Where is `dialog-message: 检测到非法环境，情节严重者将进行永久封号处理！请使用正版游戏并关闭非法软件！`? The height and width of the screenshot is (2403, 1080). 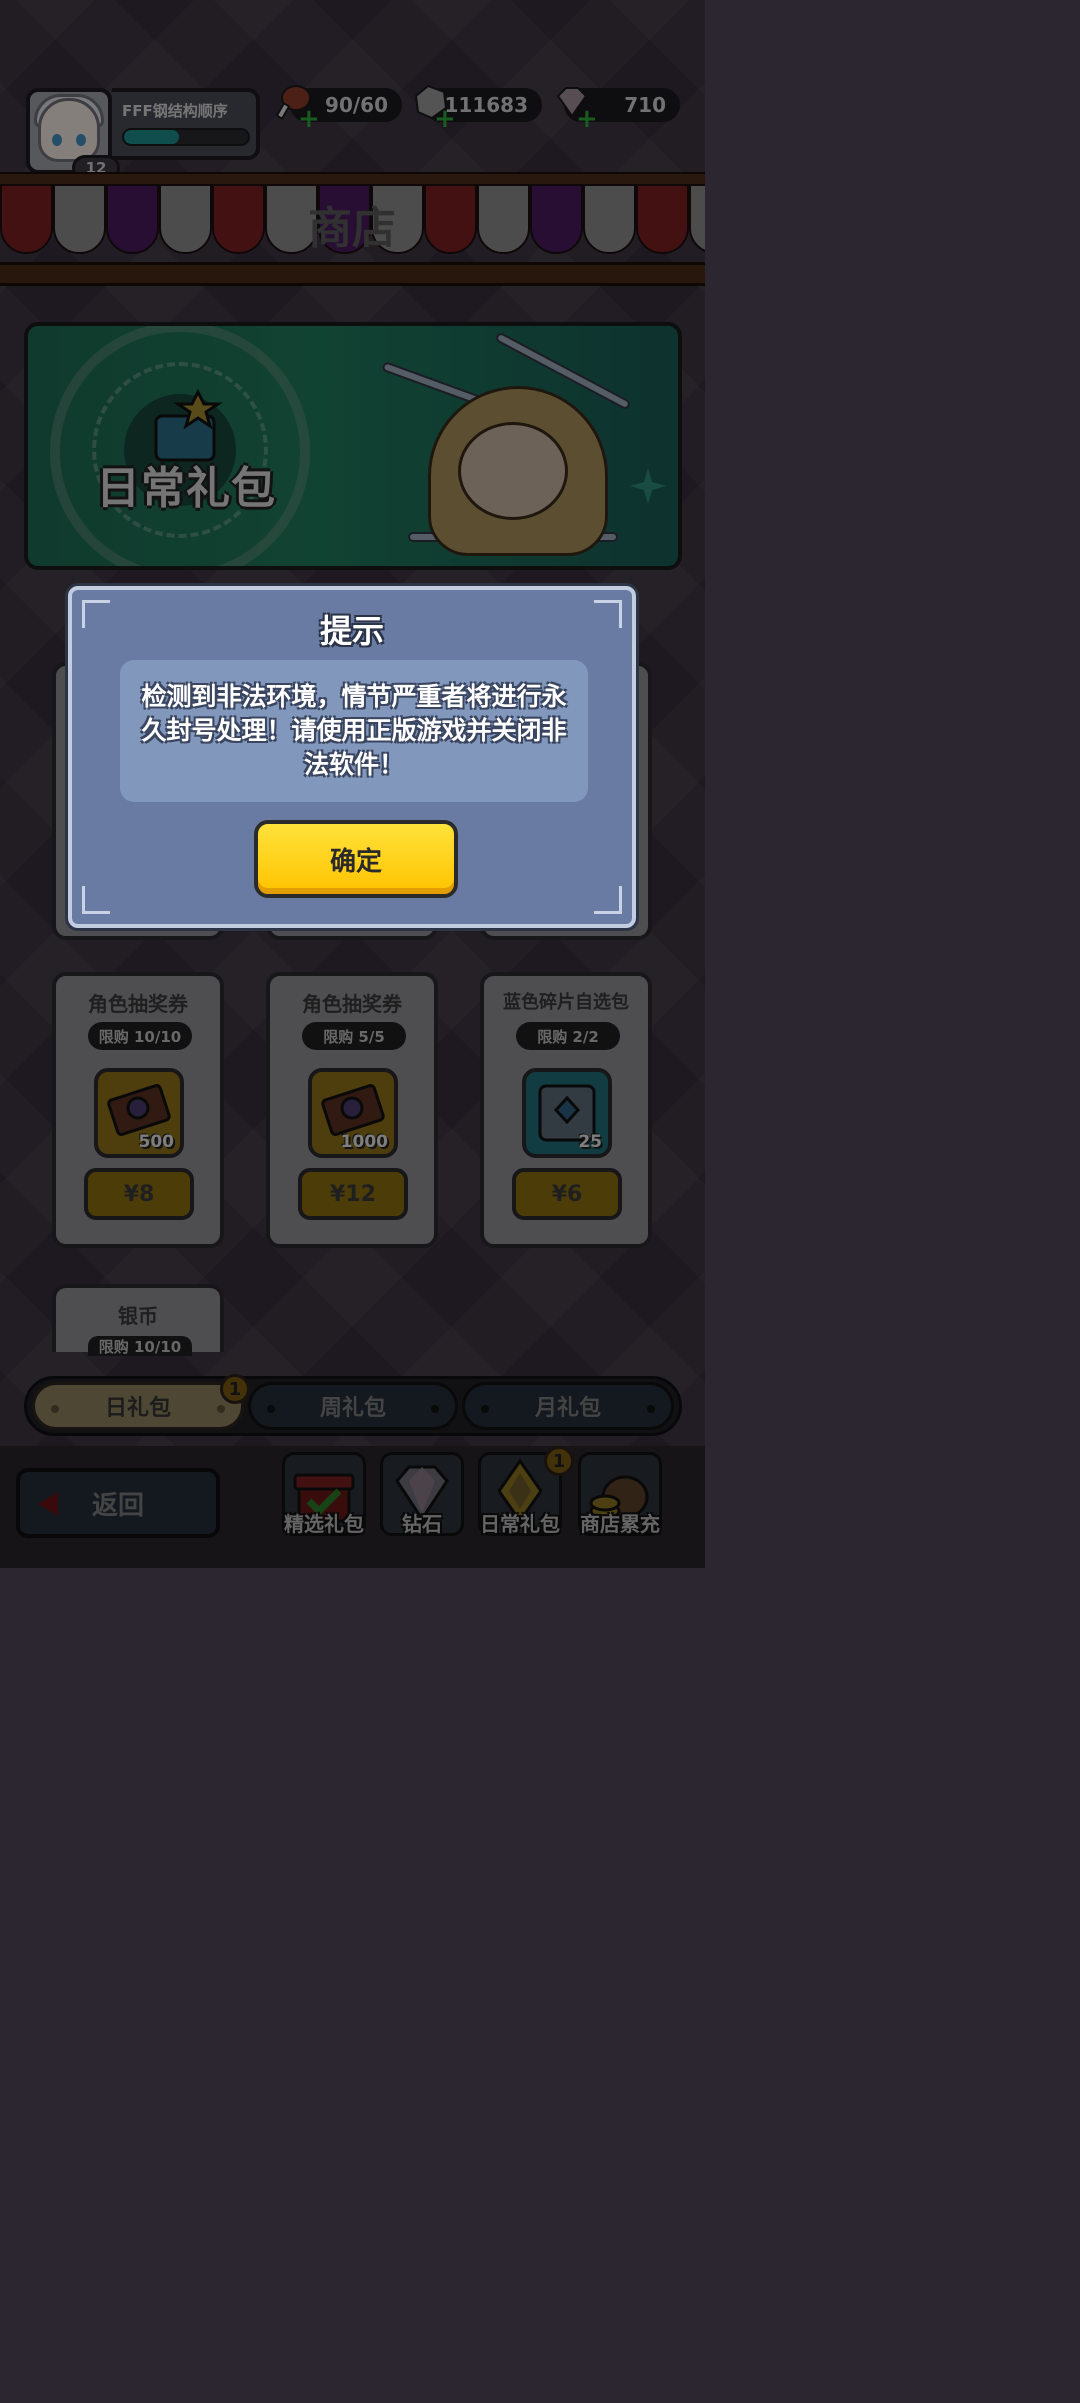
dialog-message: 检测到非法环境，情节严重者将进行永久封号处理！请使用正版游戏并关闭非法软件！ is located at coordinates (354, 730).